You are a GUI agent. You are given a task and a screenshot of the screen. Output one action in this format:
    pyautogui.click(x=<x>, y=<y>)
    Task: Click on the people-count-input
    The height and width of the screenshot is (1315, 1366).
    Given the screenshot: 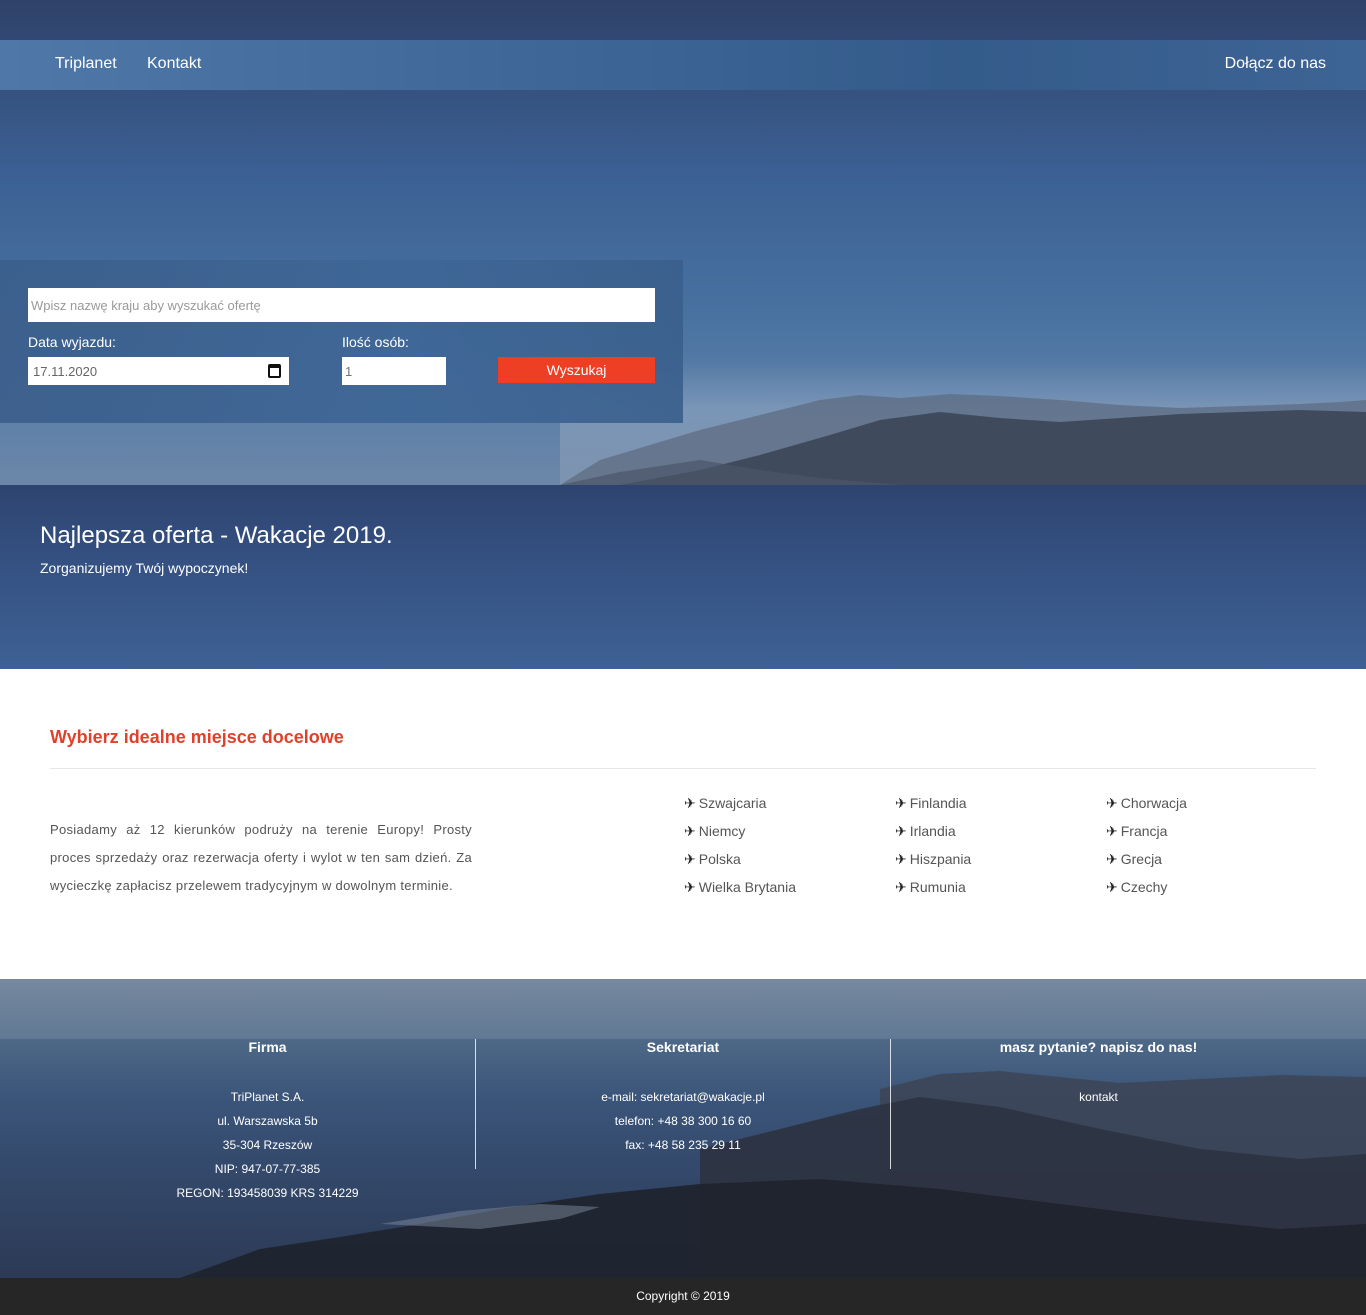 What is the action you would take?
    pyautogui.click(x=394, y=371)
    